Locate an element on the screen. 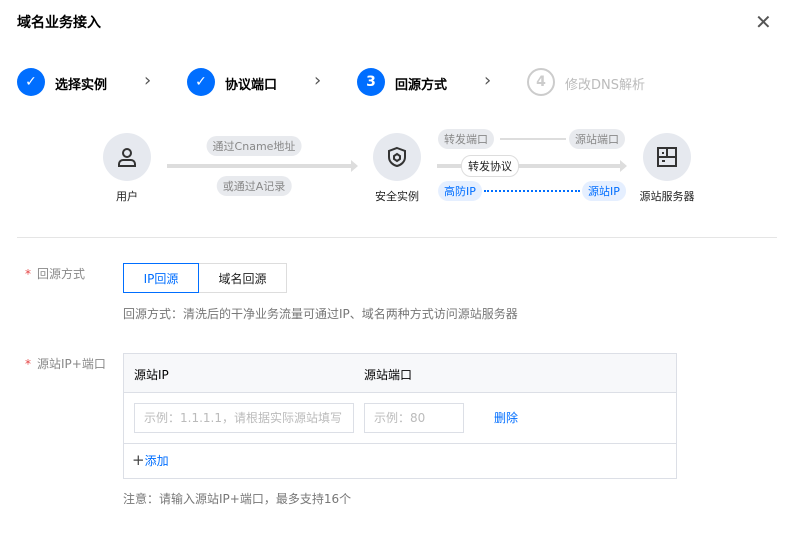  fwd-protocol-pill: 转发协议 is located at coordinates (490, 166).